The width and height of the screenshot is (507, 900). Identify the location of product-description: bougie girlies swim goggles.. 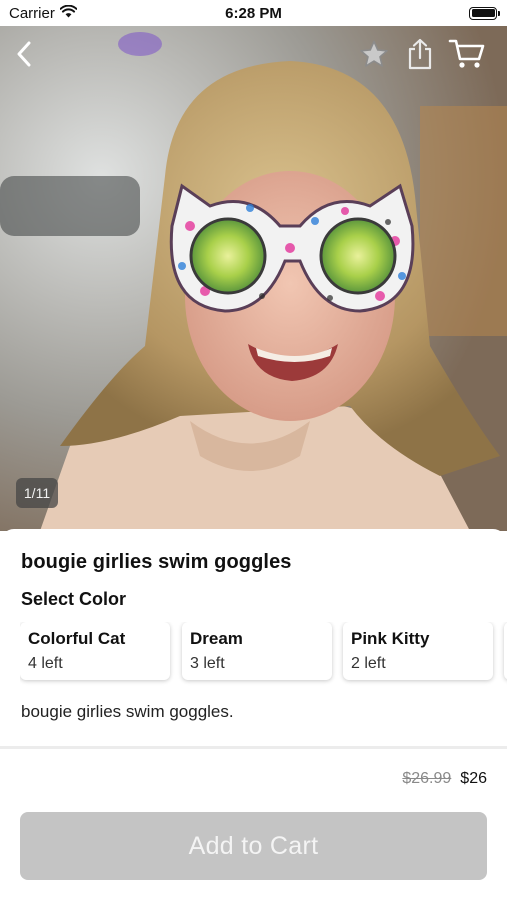
(127, 711).